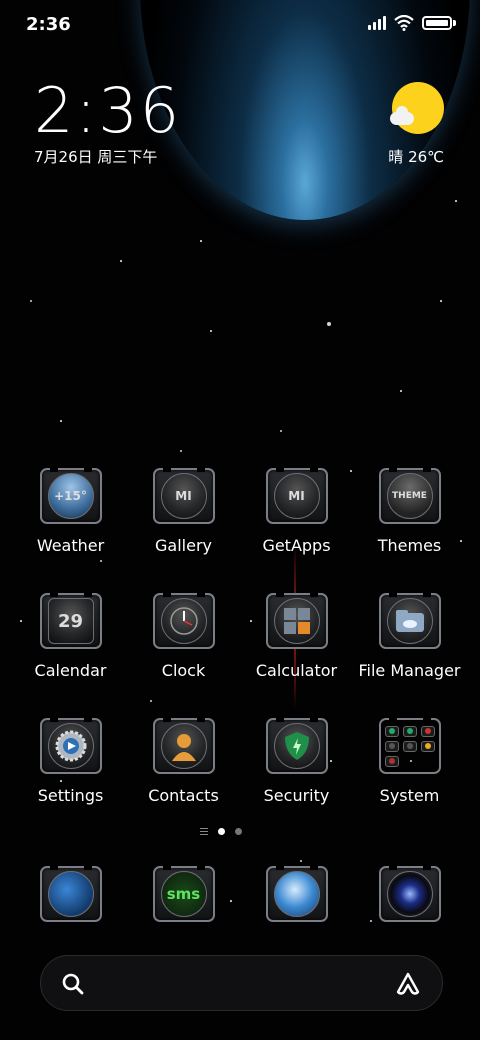 The image size is (480, 1040). I want to click on calculator-disc, so click(296, 621).